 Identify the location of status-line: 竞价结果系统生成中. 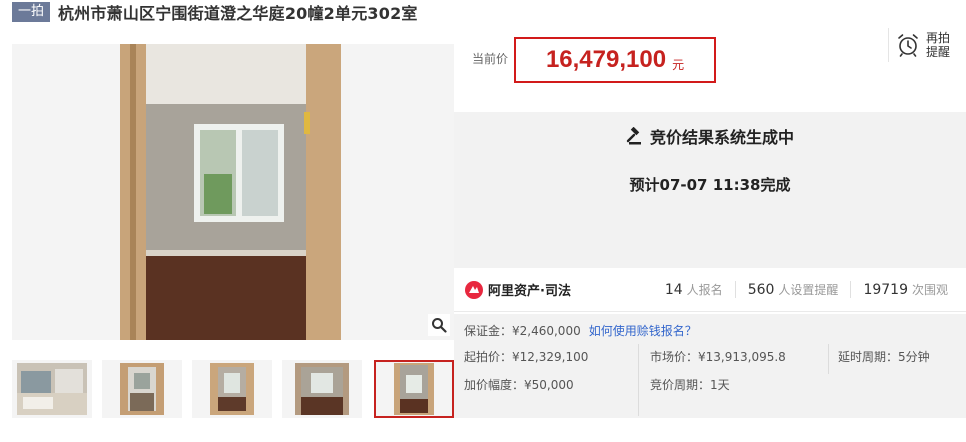
(710, 136).